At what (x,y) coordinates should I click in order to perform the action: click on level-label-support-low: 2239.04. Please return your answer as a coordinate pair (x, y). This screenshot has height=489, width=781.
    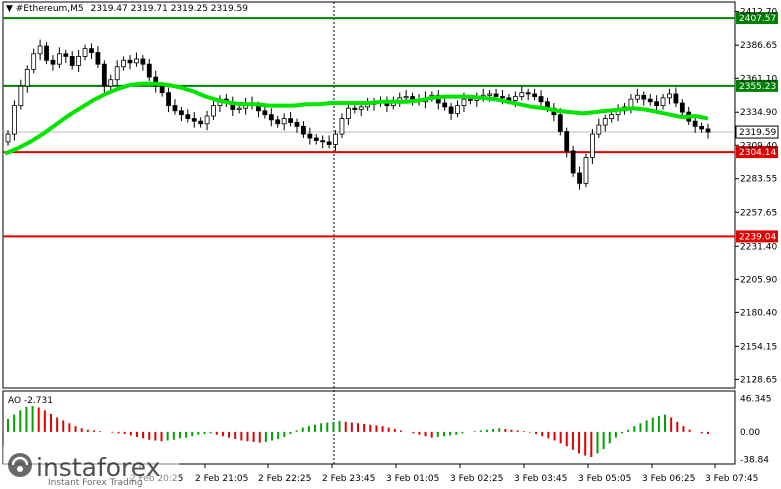
    Looking at the image, I should click on (757, 237).